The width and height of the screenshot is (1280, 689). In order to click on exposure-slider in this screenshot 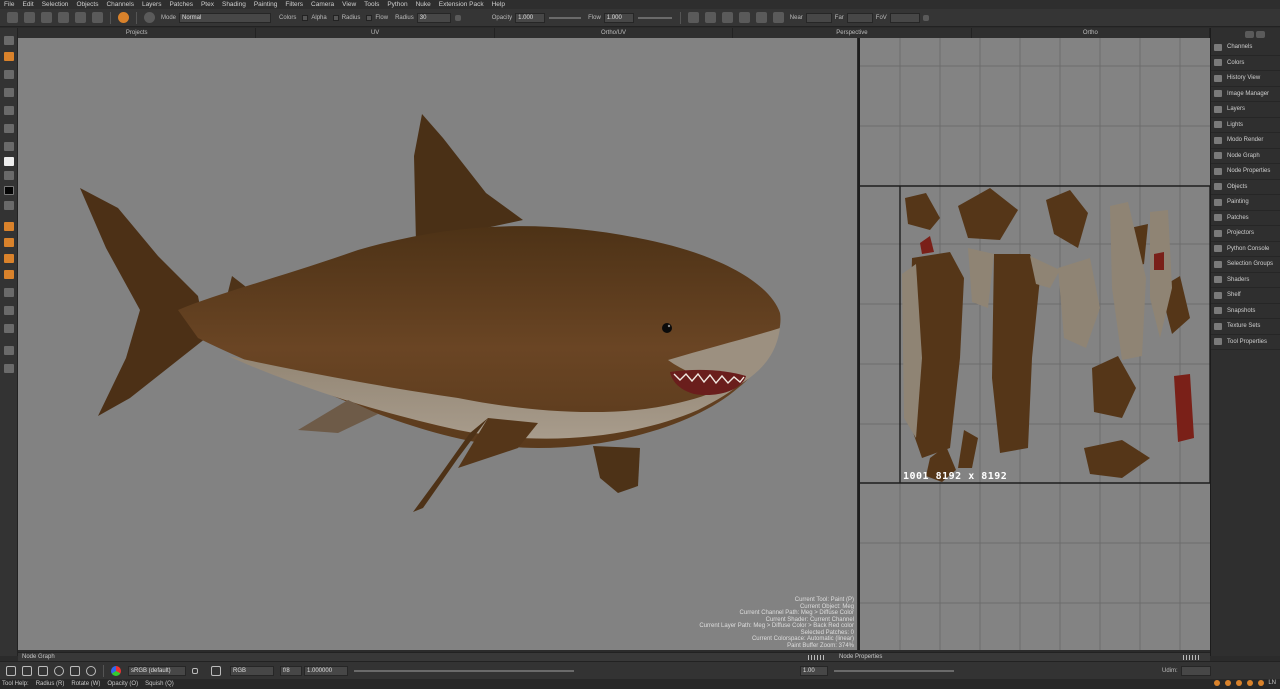, I will do `click(464, 670)`.